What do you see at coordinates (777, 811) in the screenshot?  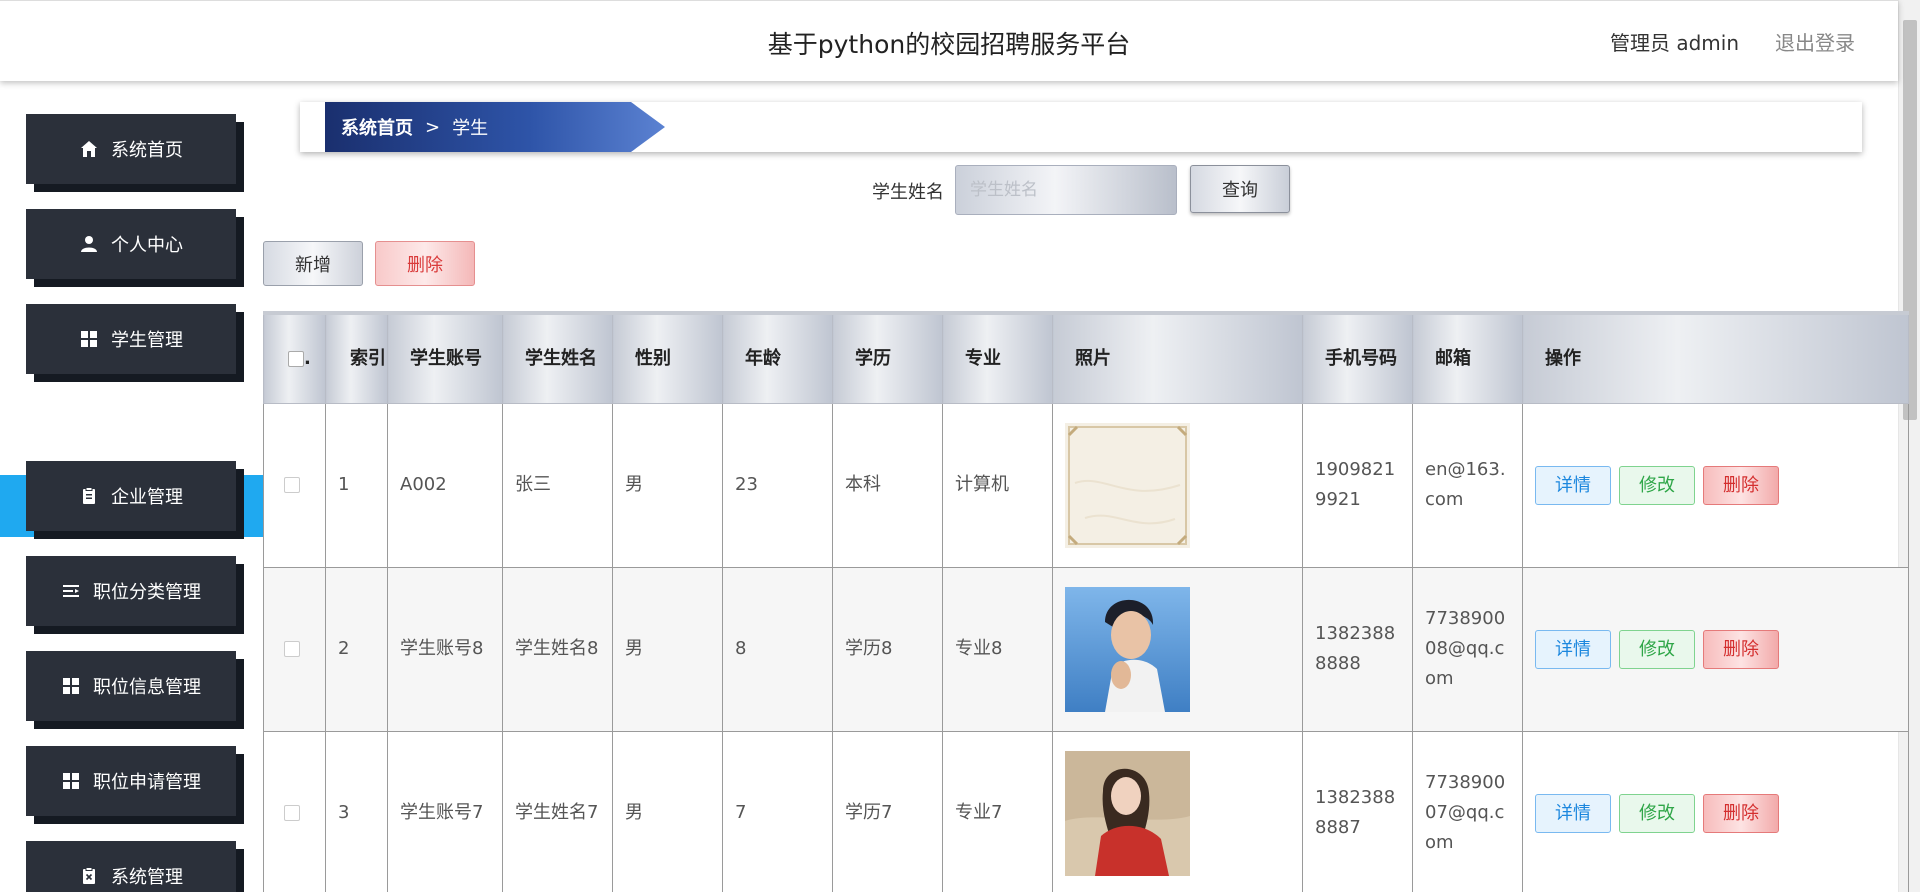 I see `cell-age: 7` at bounding box center [777, 811].